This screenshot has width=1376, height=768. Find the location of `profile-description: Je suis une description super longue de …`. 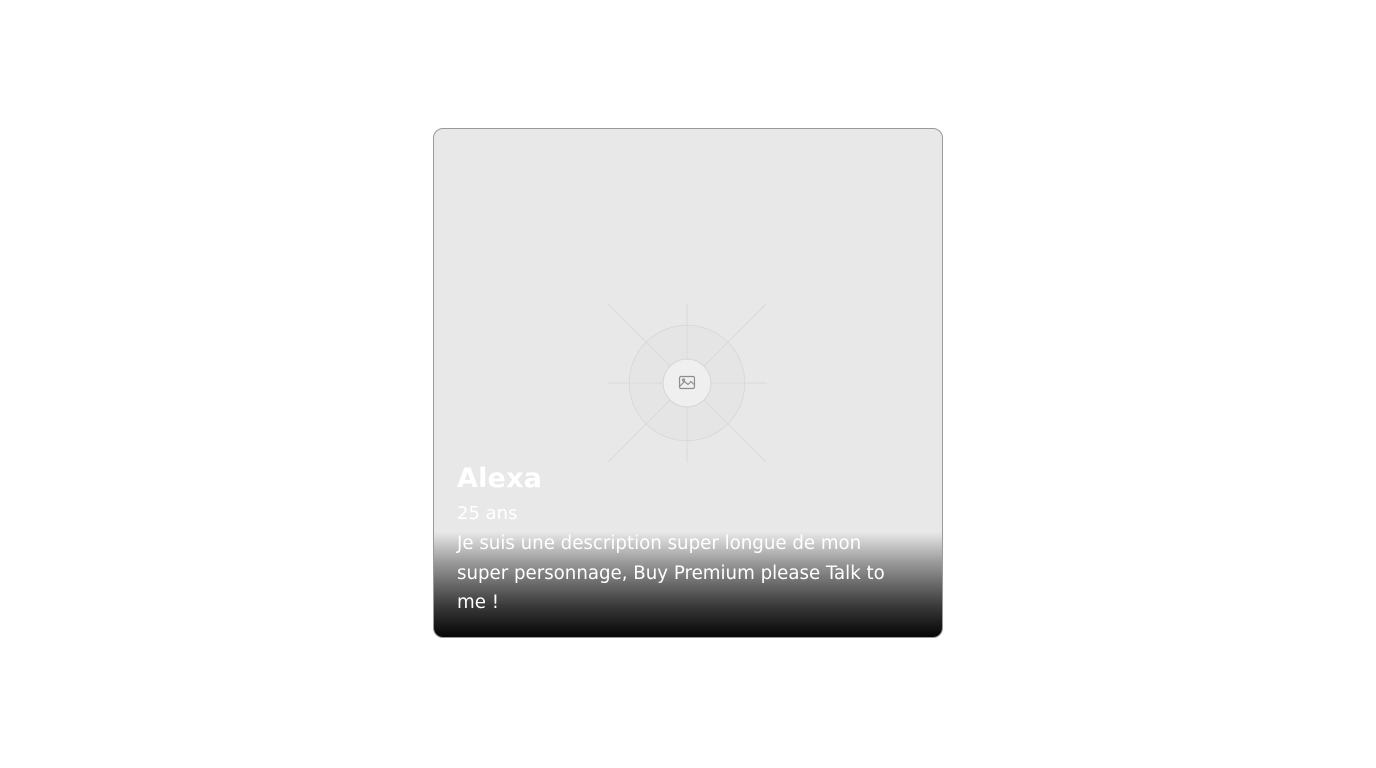

profile-description: Je suis une description super longue de … is located at coordinates (671, 573).